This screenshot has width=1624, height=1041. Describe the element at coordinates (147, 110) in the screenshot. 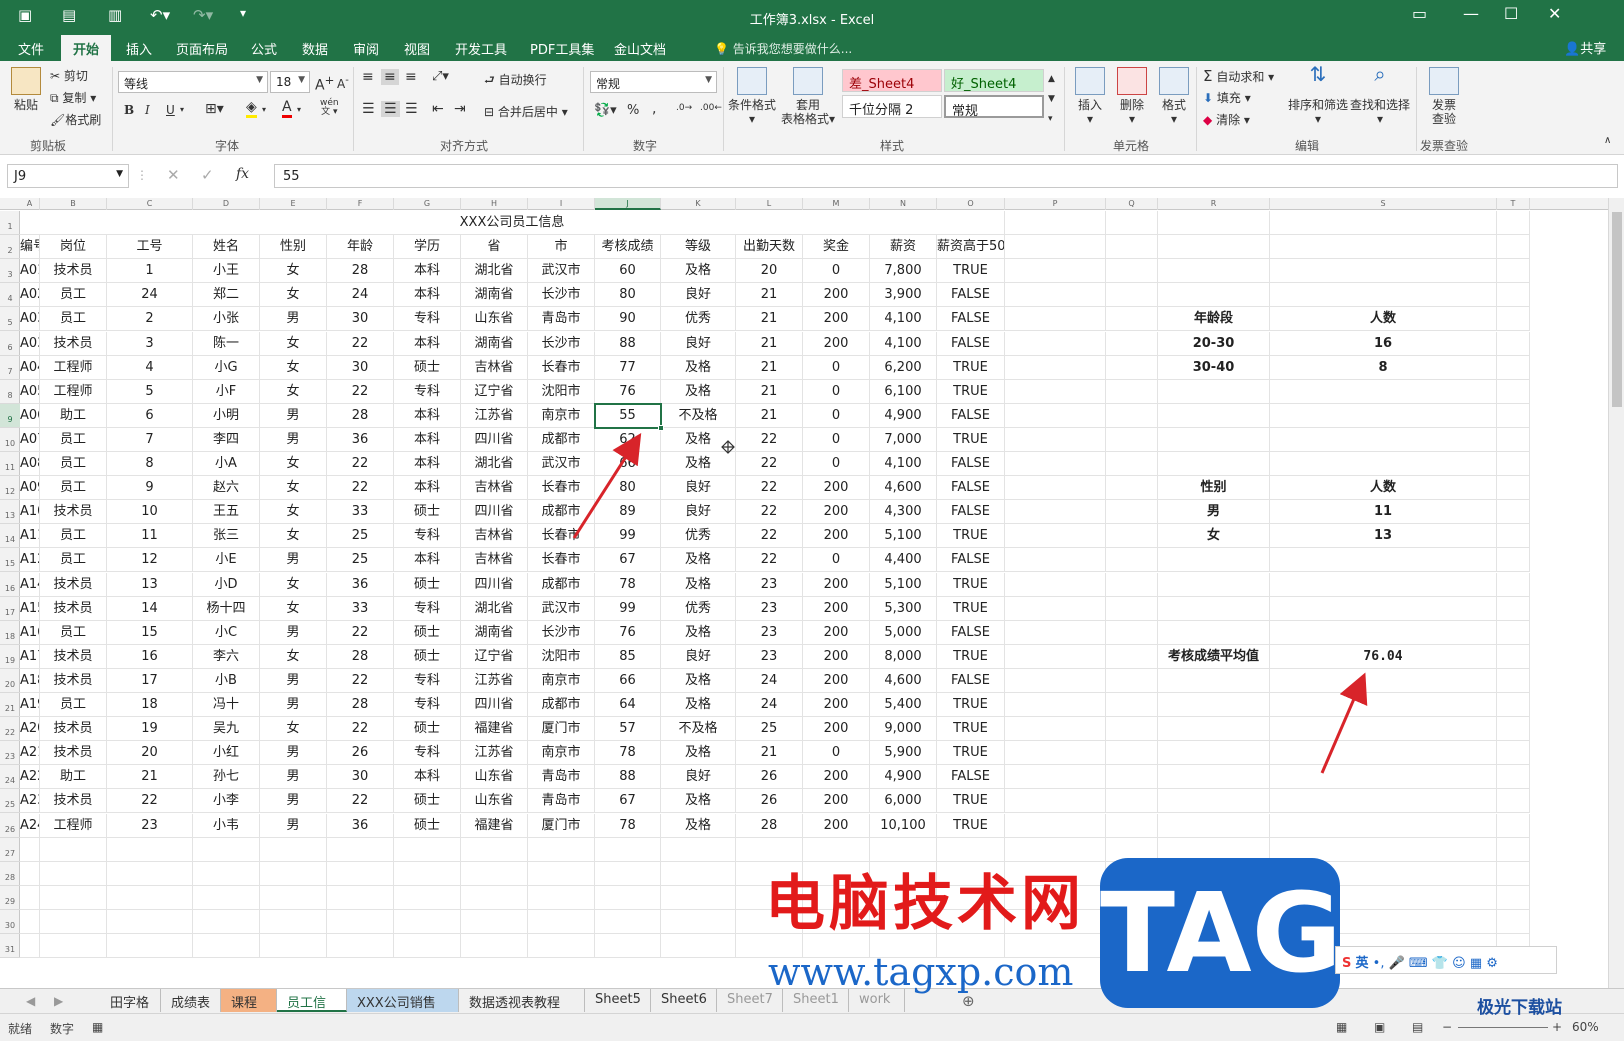

I see `italic-button: I` at that location.